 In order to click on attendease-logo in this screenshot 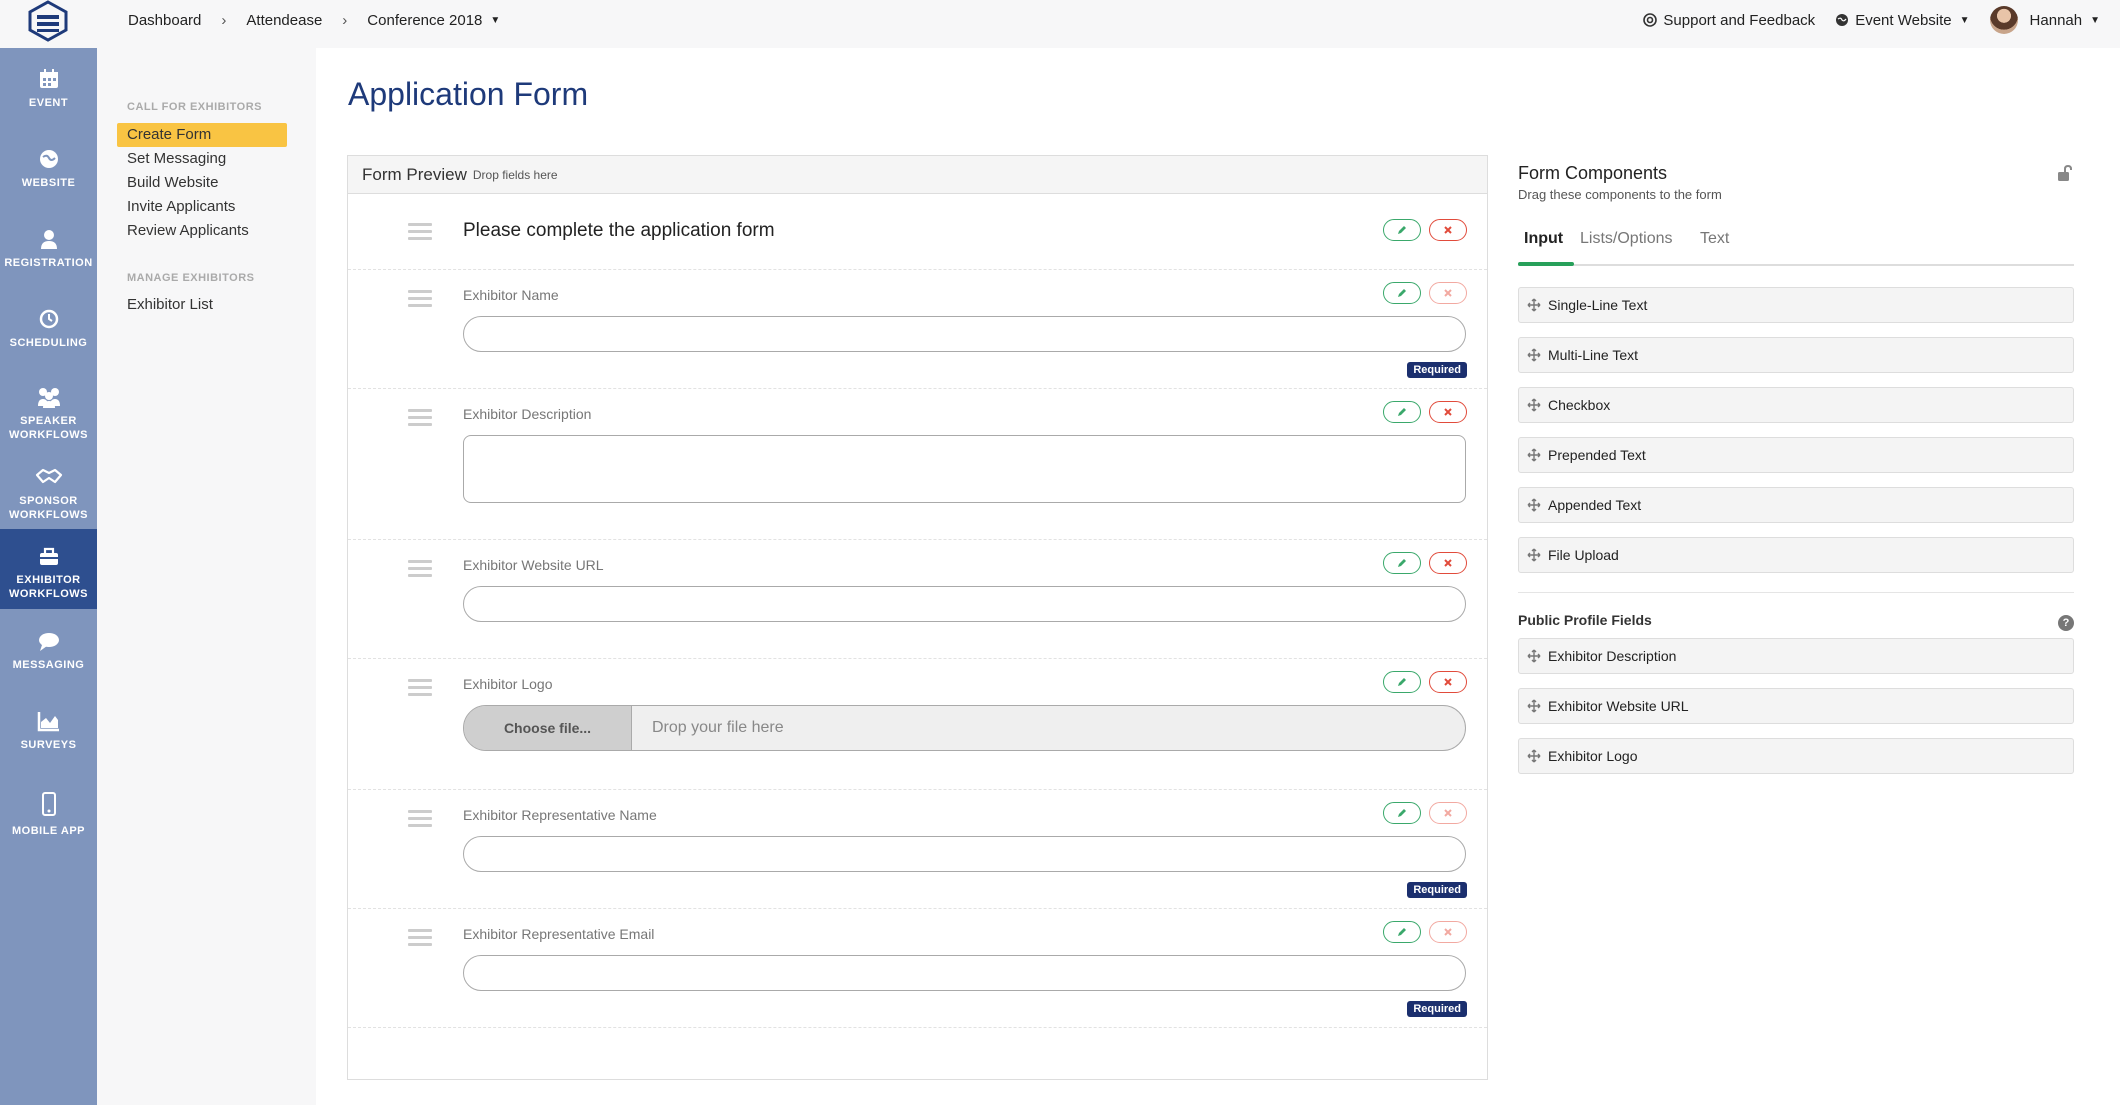, I will do `click(48, 21)`.